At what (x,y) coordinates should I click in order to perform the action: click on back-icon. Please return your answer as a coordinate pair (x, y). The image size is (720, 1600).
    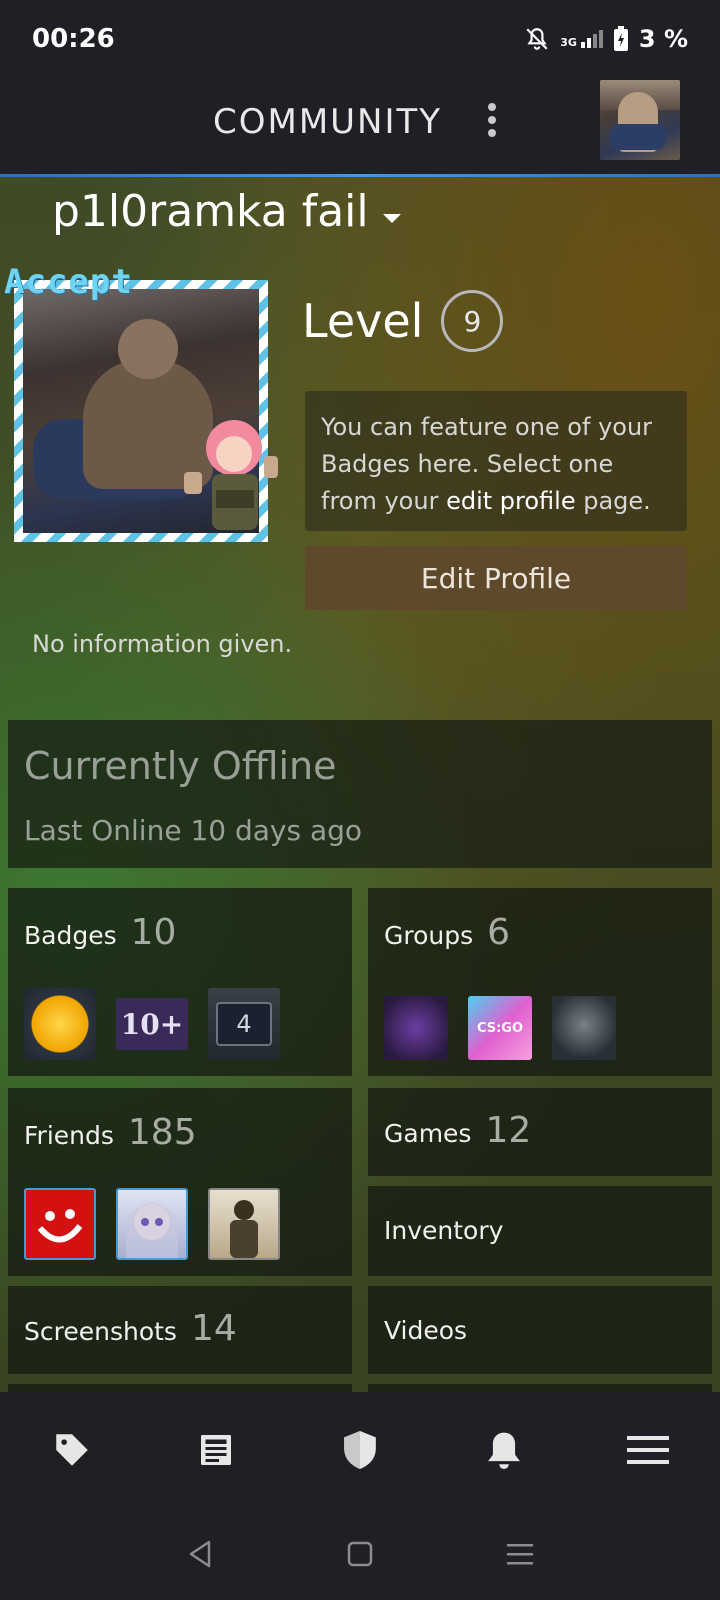
    Looking at the image, I should click on (200, 1554).